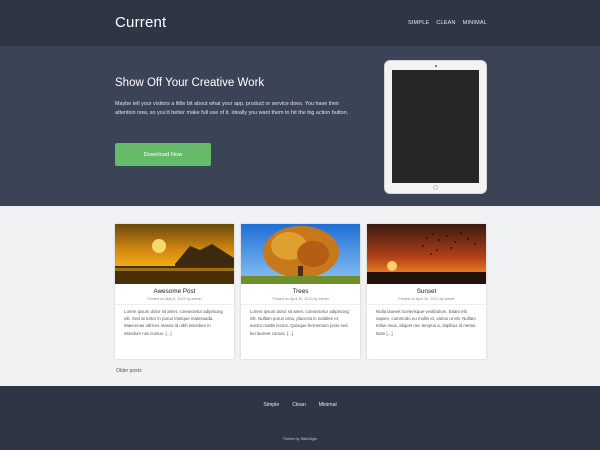  What do you see at coordinates (418, 23) in the screenshot?
I see `nav-item-simple: SIMPLE` at bounding box center [418, 23].